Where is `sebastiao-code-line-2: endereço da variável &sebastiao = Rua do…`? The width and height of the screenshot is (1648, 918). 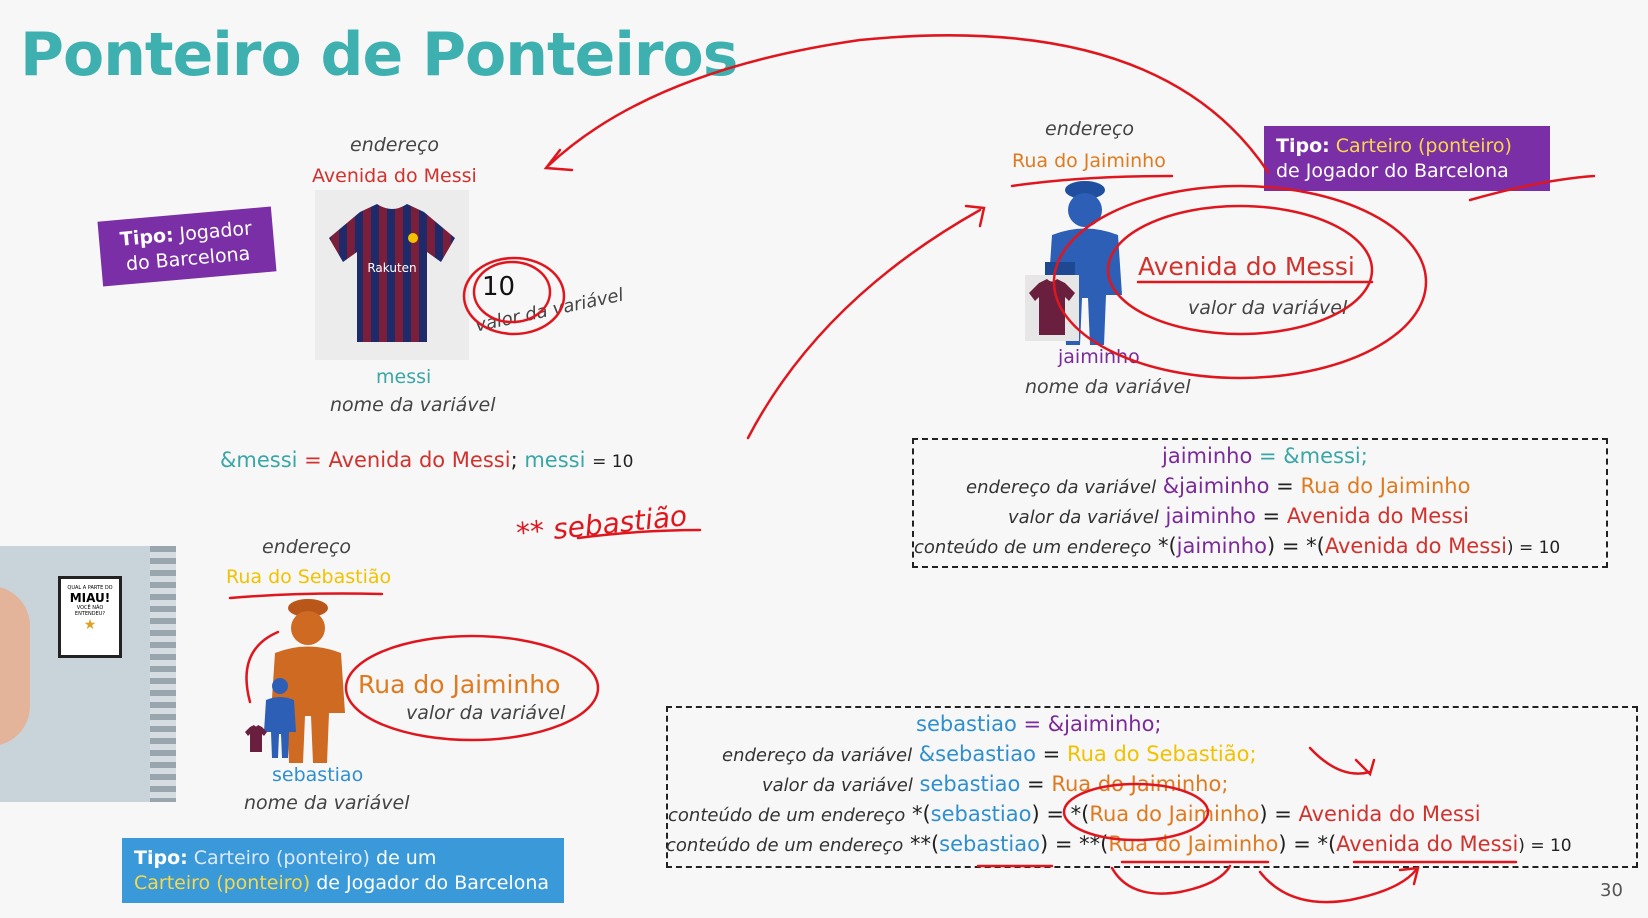 sebastiao-code-line-2: endereço da variável &sebastiao = Rua do… is located at coordinates (989, 754).